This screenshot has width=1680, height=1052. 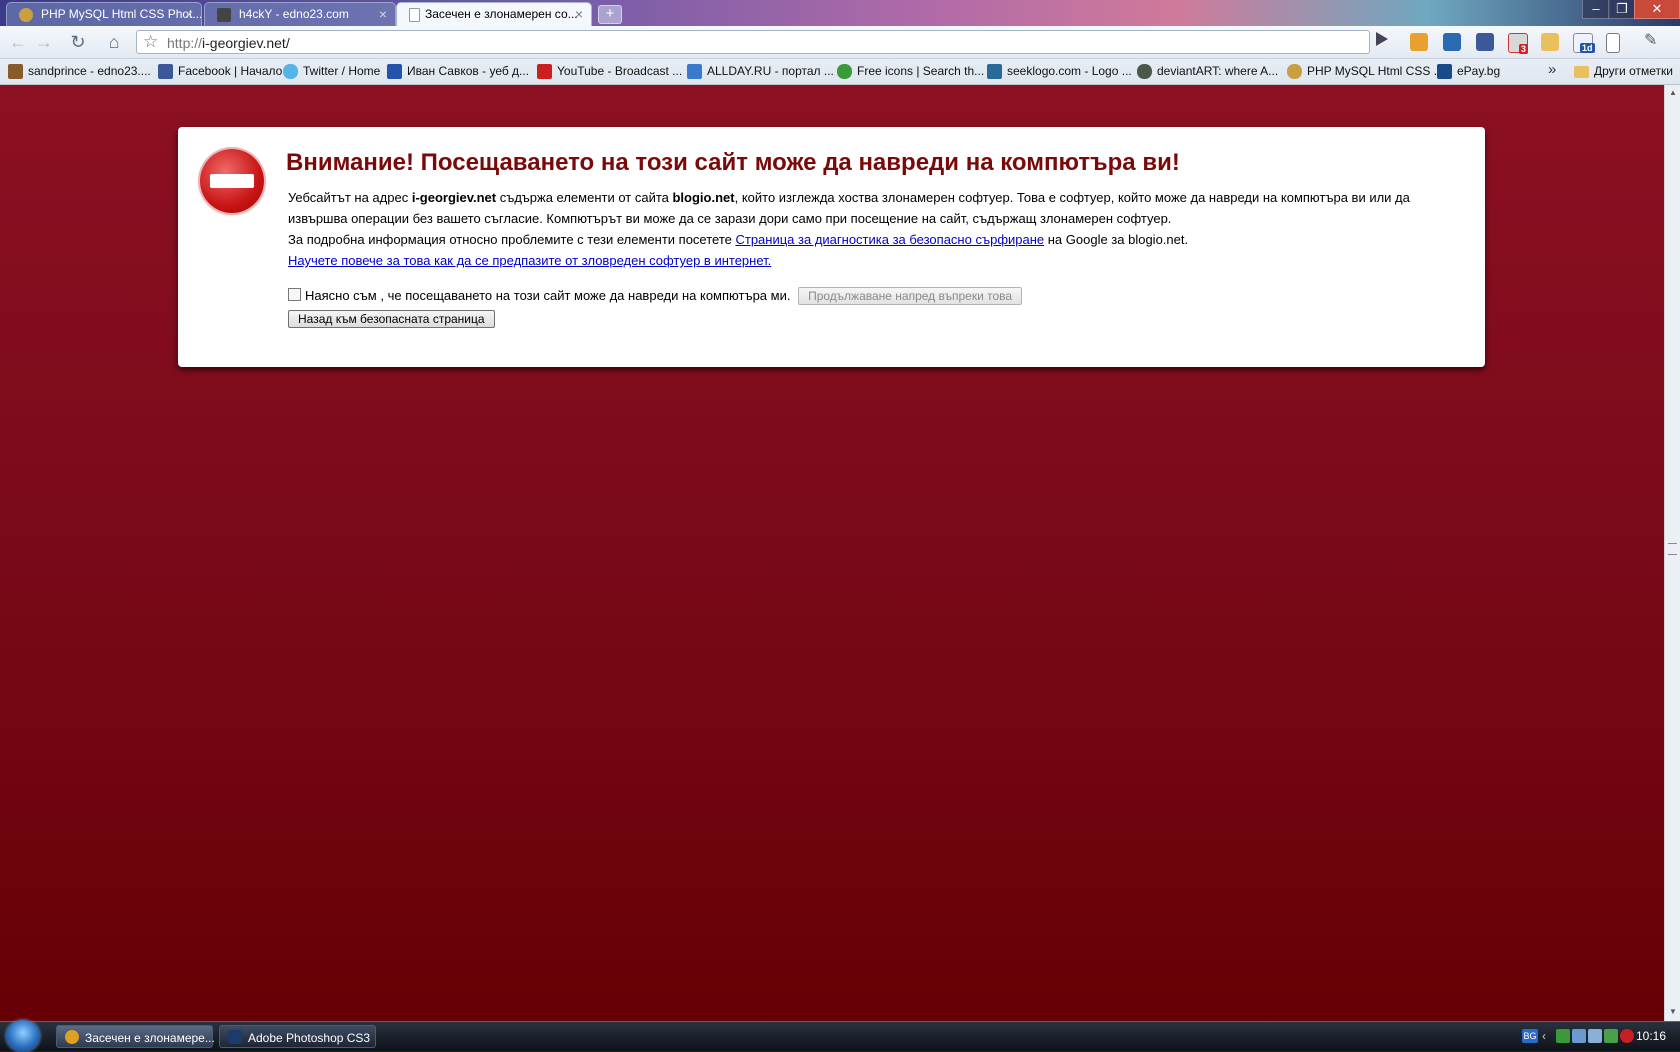 What do you see at coordinates (220, 71) in the screenshot?
I see `bookmark-item: Facebook | Начало` at bounding box center [220, 71].